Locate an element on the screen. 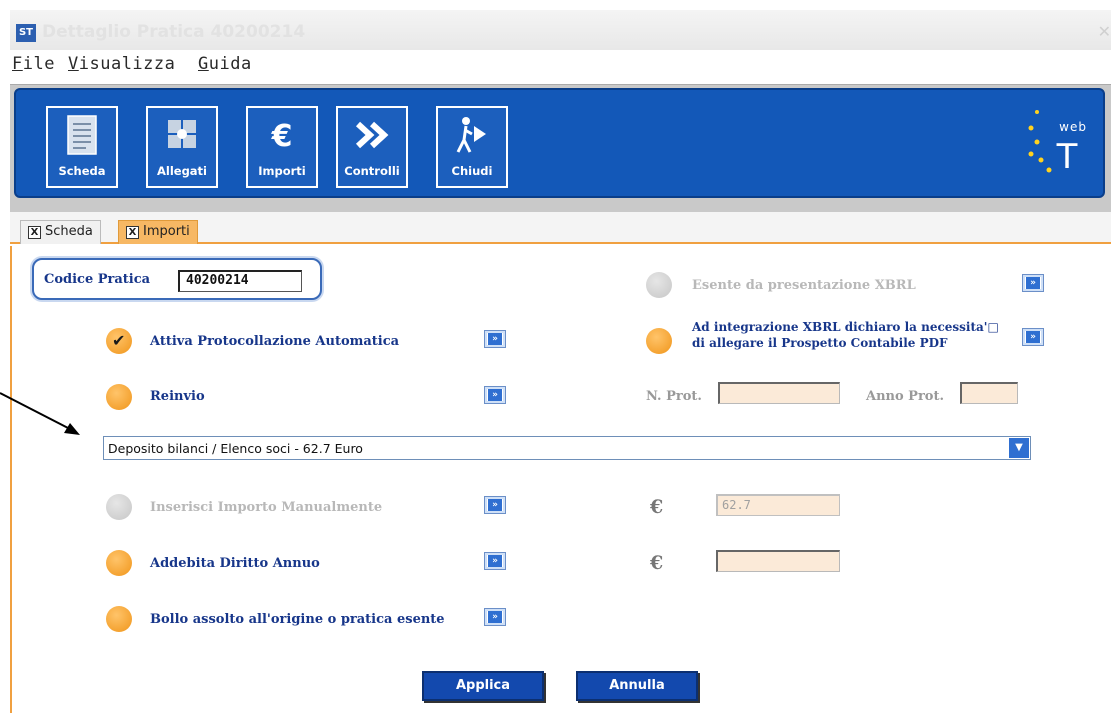 The width and height of the screenshot is (1111, 713). bollo-assolto-radio is located at coordinates (119, 619).